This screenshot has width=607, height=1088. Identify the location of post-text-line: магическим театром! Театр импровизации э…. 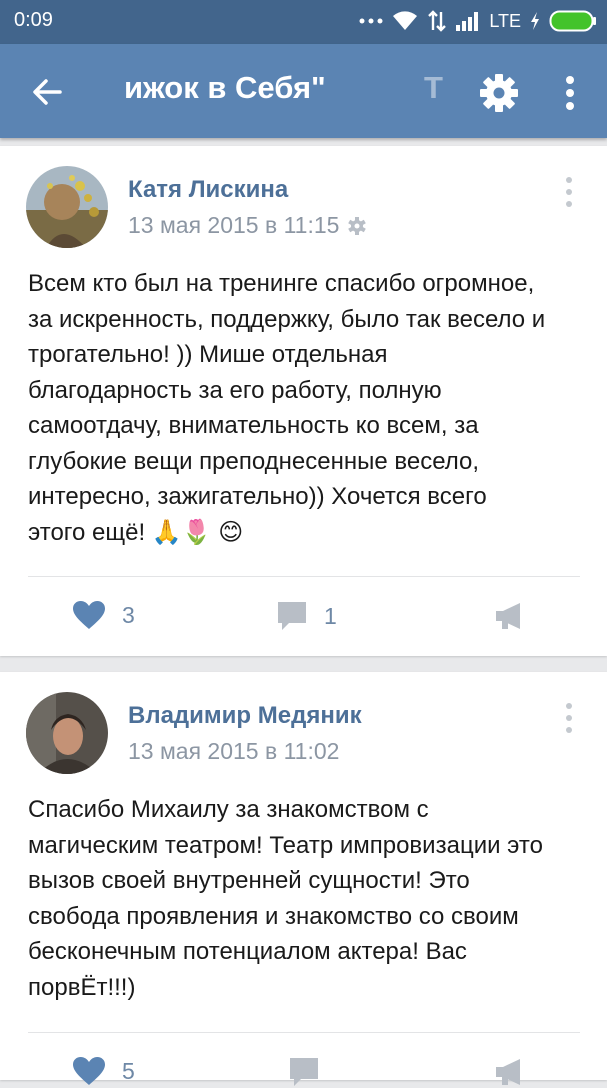
(285, 845).